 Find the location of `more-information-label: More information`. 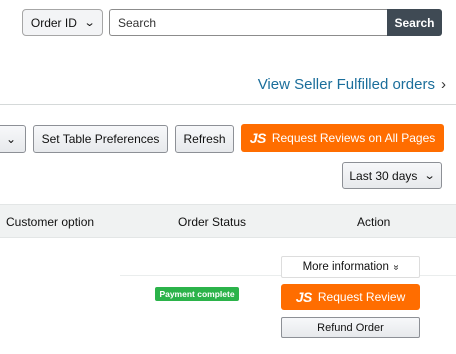

more-information-label: More information is located at coordinates (345, 267).